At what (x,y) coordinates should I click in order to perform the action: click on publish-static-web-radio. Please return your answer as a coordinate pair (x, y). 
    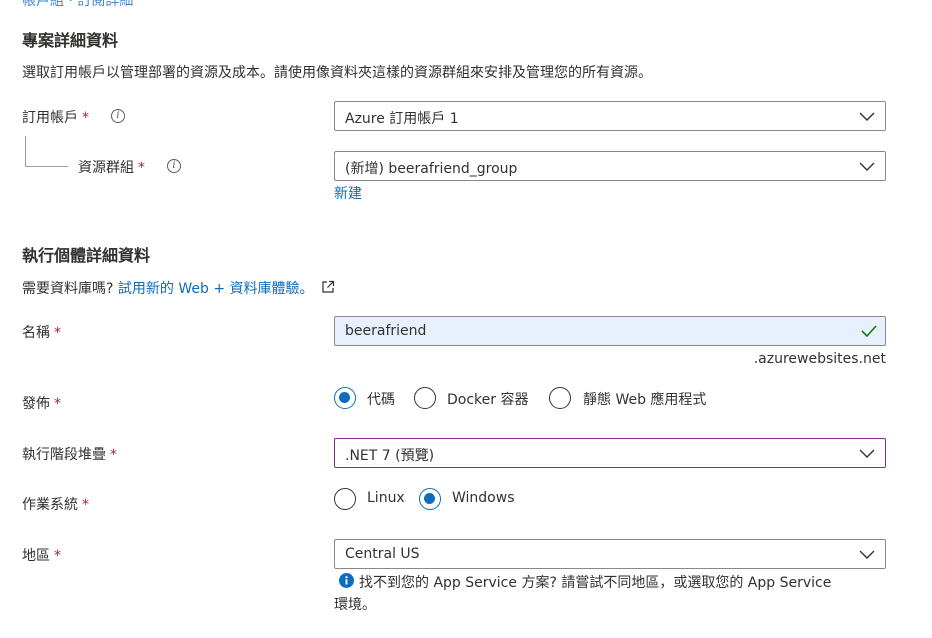
    Looking at the image, I should click on (560, 398).